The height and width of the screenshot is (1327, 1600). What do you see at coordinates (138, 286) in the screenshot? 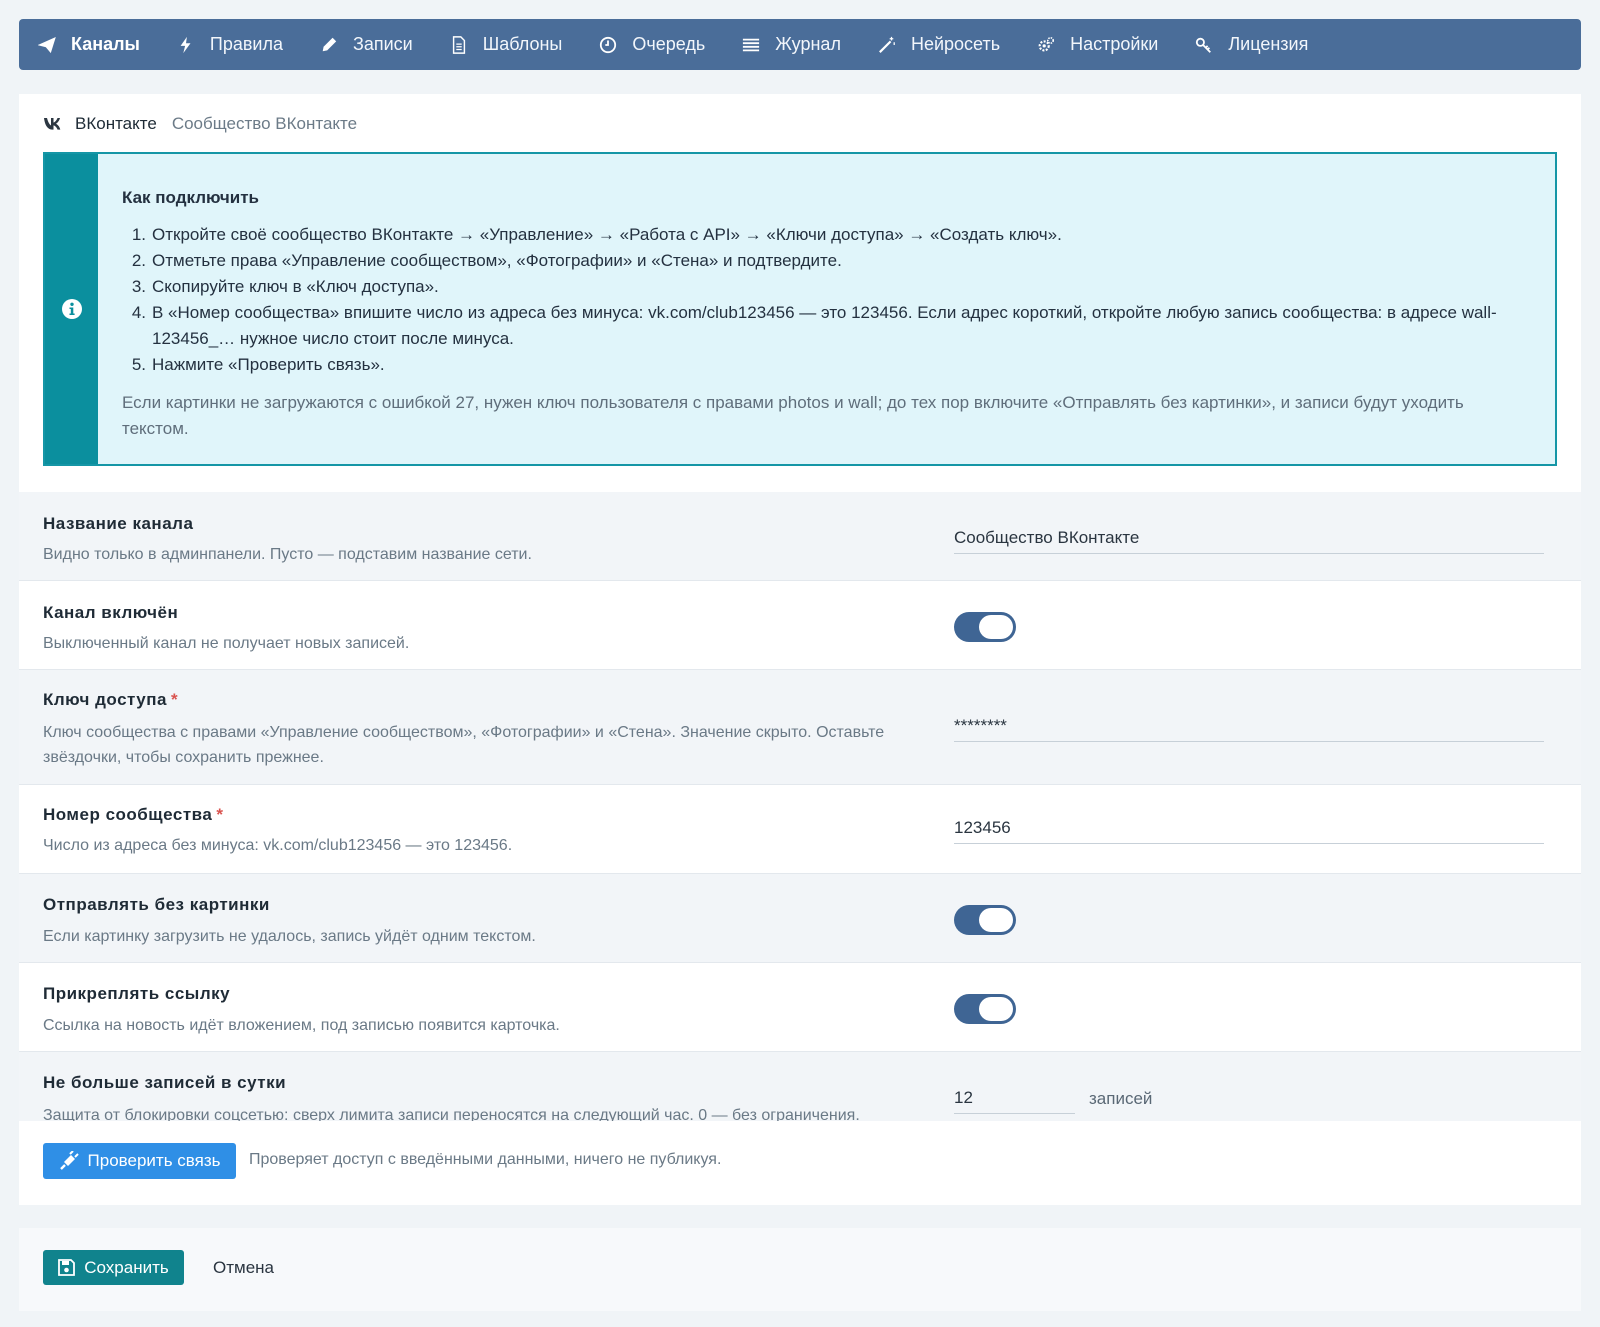
I see `step-number: 3.` at bounding box center [138, 286].